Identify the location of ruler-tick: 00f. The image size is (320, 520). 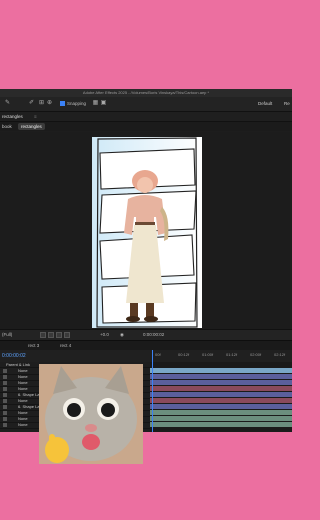
(158, 354).